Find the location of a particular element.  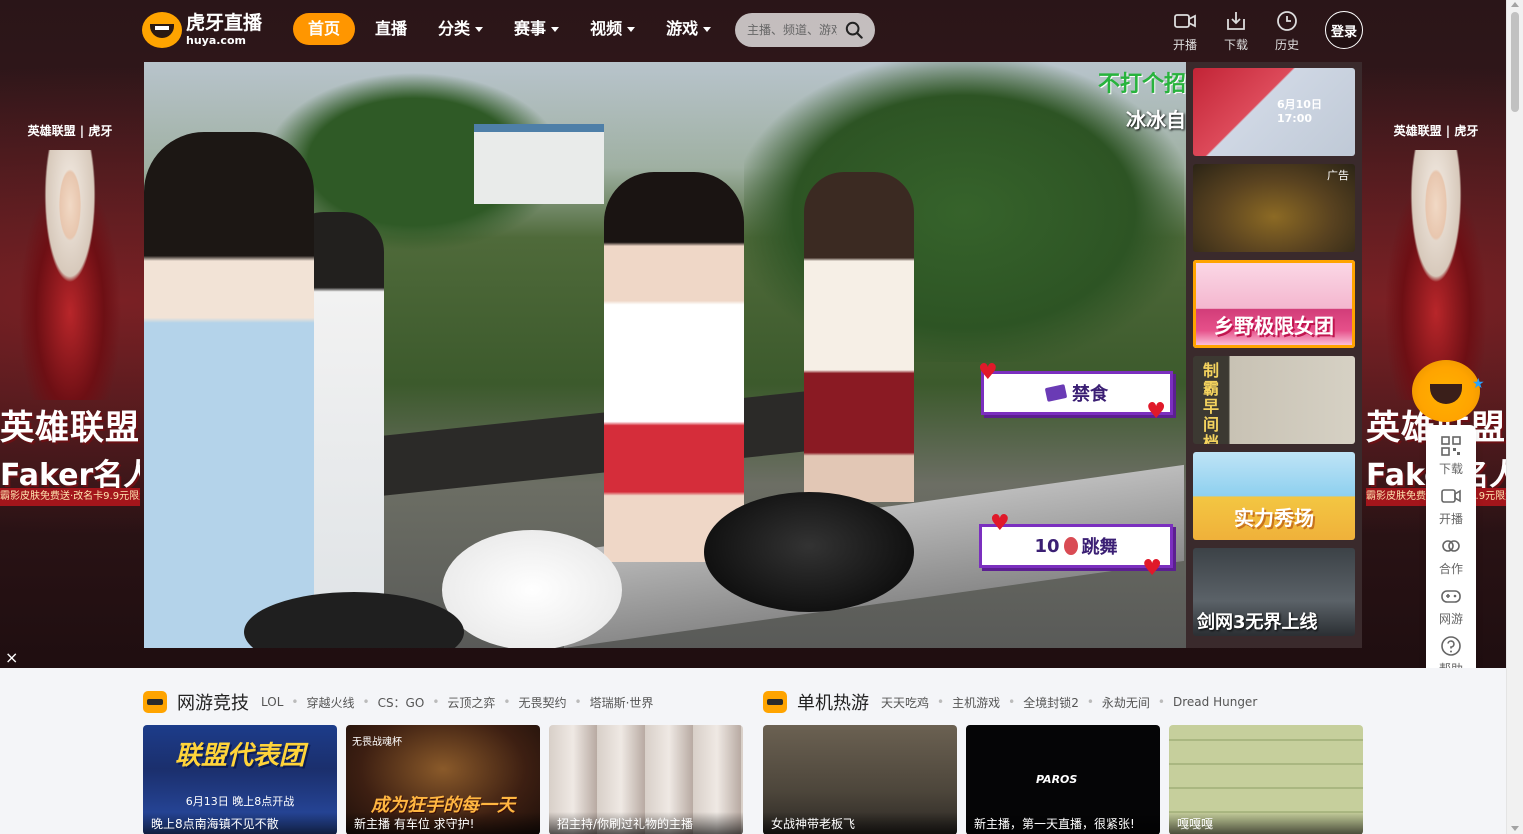

thumbnail-item: 6月10日 17:00 is located at coordinates (1274, 112).